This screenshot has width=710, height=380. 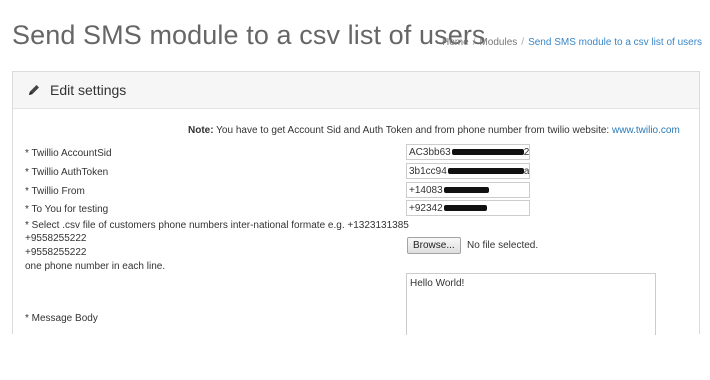 I want to click on csv-example-1: +9558255222, so click(x=56, y=238).